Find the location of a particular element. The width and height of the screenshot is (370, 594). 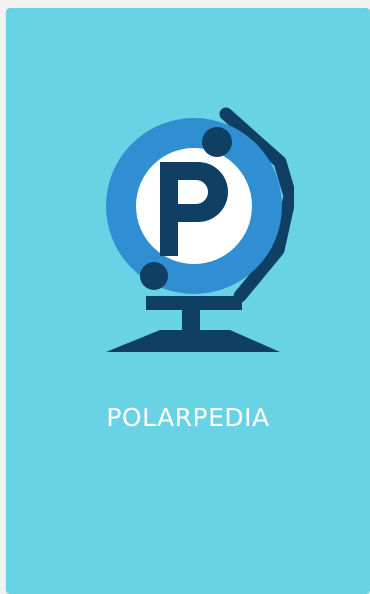

stand-base is located at coordinates (193, 341).